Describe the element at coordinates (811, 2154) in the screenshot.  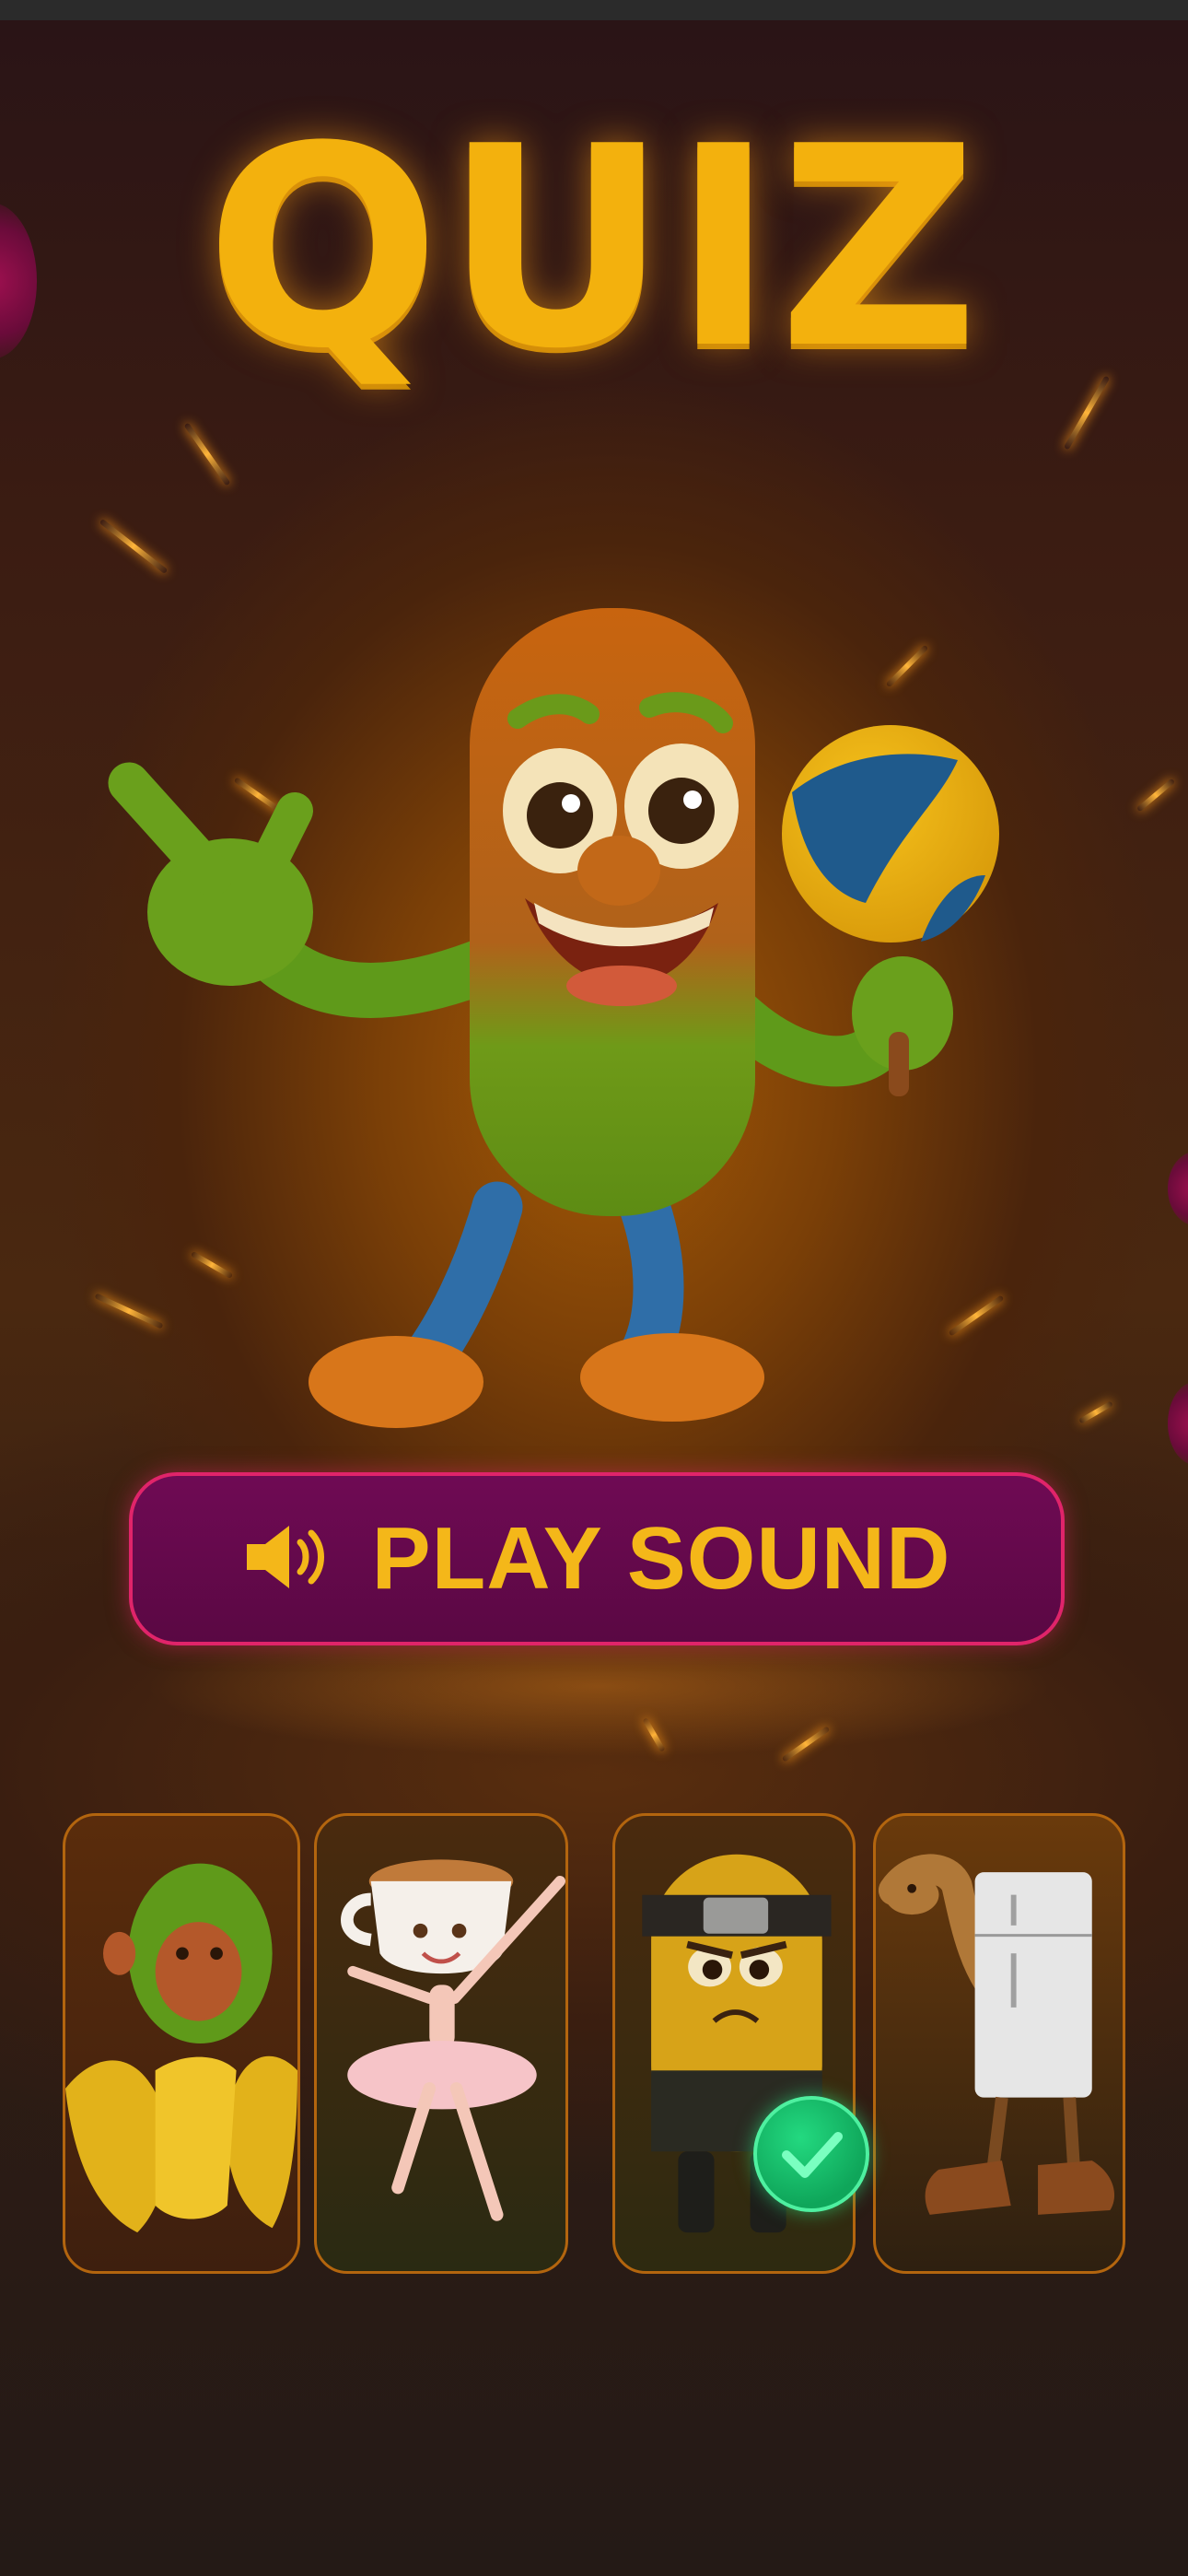
I see `correct-check-icon` at that location.